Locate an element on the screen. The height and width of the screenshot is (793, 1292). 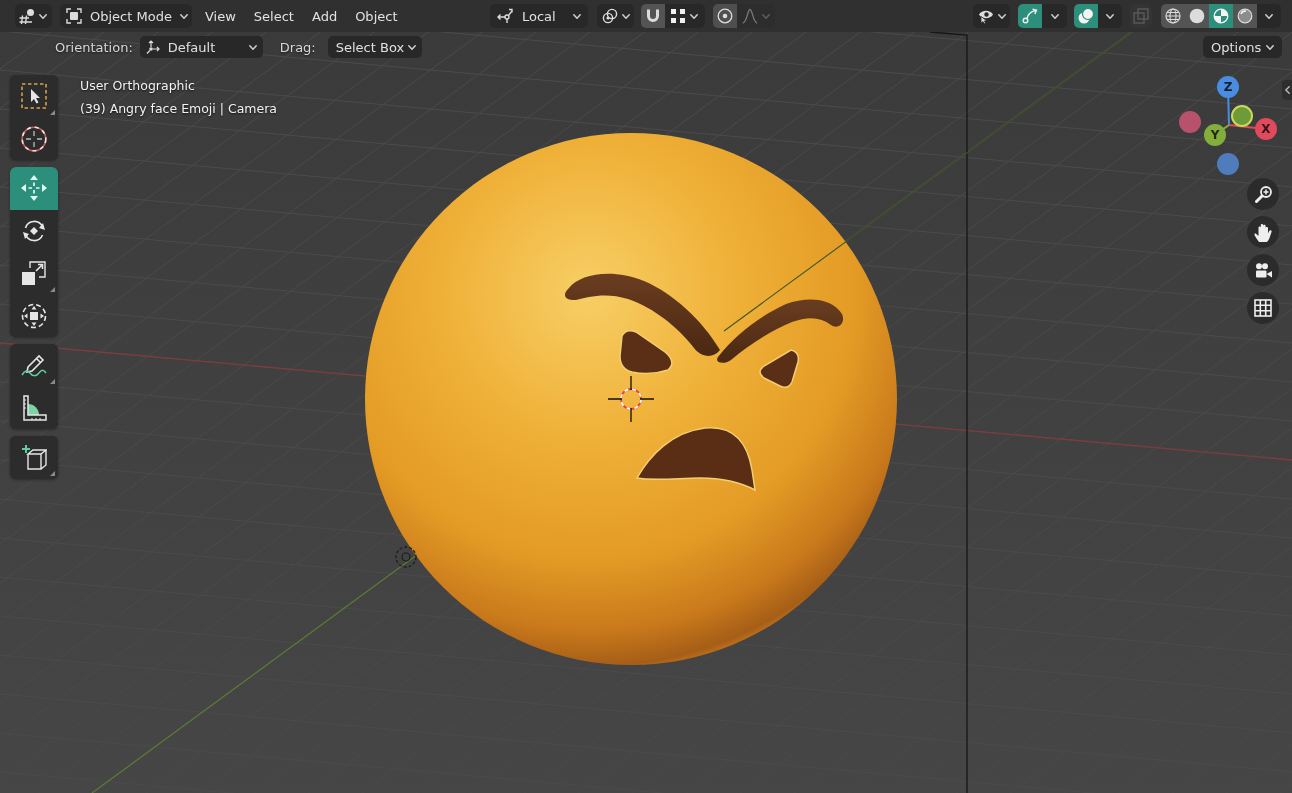
options-dropdown: Options is located at coordinates (1242, 47).